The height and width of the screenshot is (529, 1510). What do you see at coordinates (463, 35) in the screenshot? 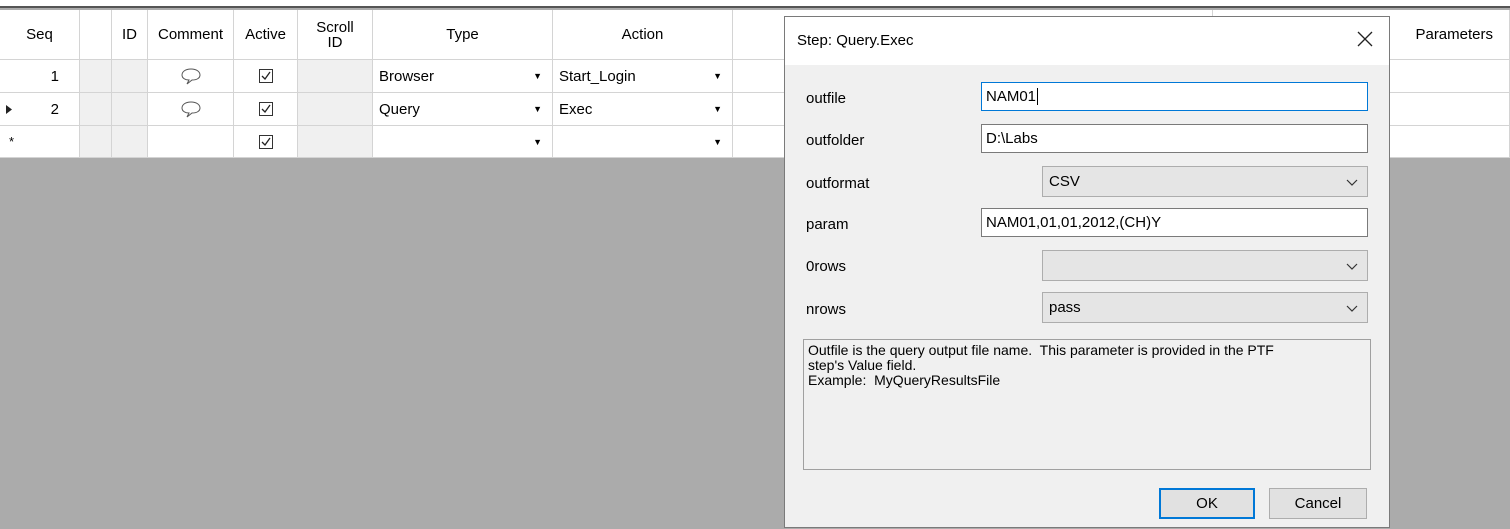
I see `header-type: Type` at bounding box center [463, 35].